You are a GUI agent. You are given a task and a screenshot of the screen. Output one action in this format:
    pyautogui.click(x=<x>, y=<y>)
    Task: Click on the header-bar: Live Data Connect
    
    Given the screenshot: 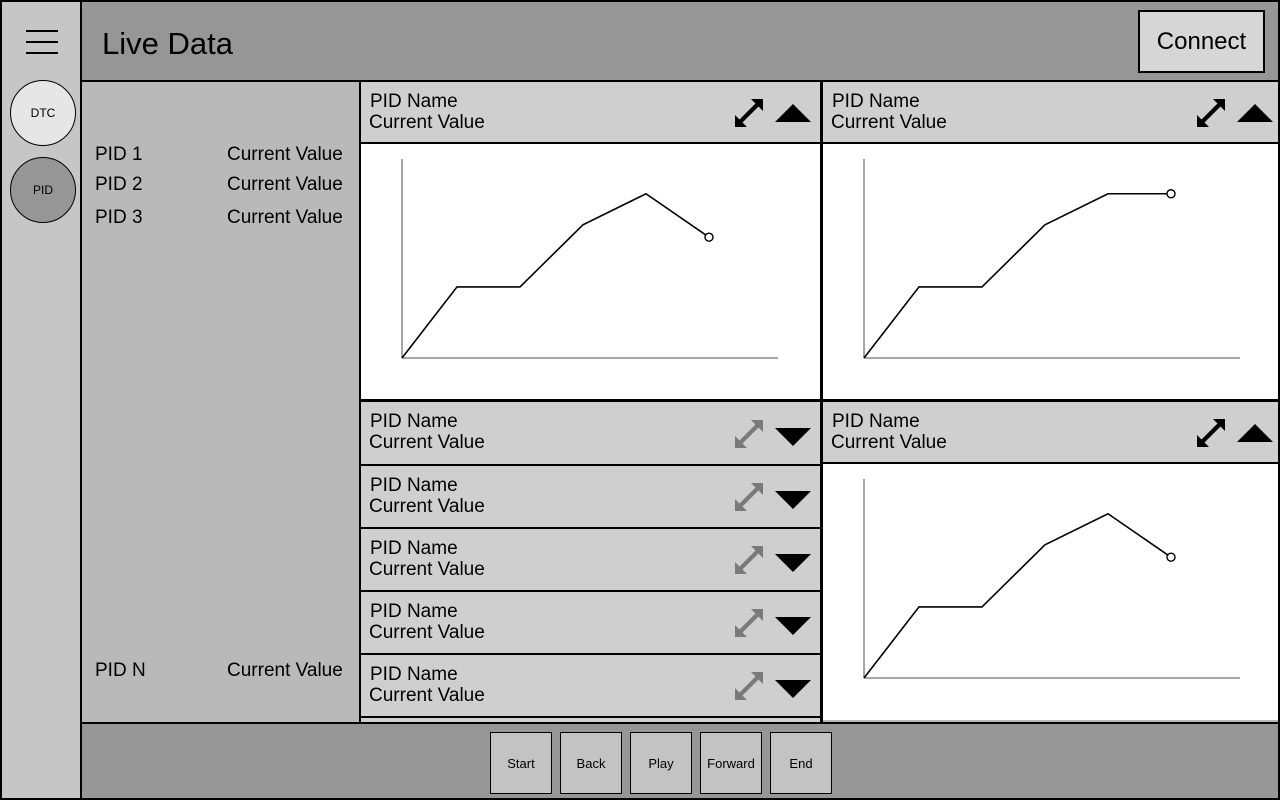 What is the action you would take?
    pyautogui.click(x=680, y=42)
    